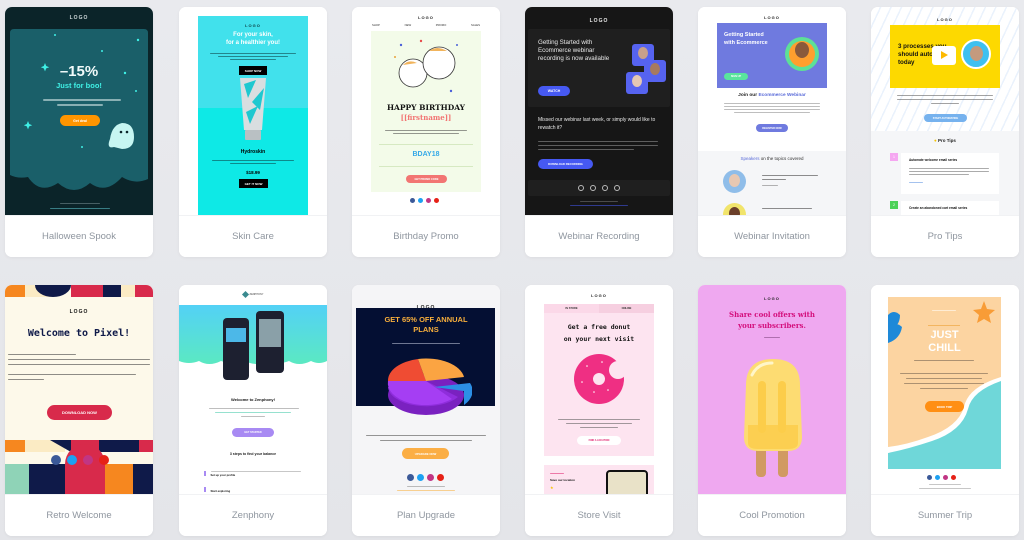 This screenshot has width=1024, height=540. I want to click on tip-card: 2 Create an abandoned cart email series, so click(944, 208).